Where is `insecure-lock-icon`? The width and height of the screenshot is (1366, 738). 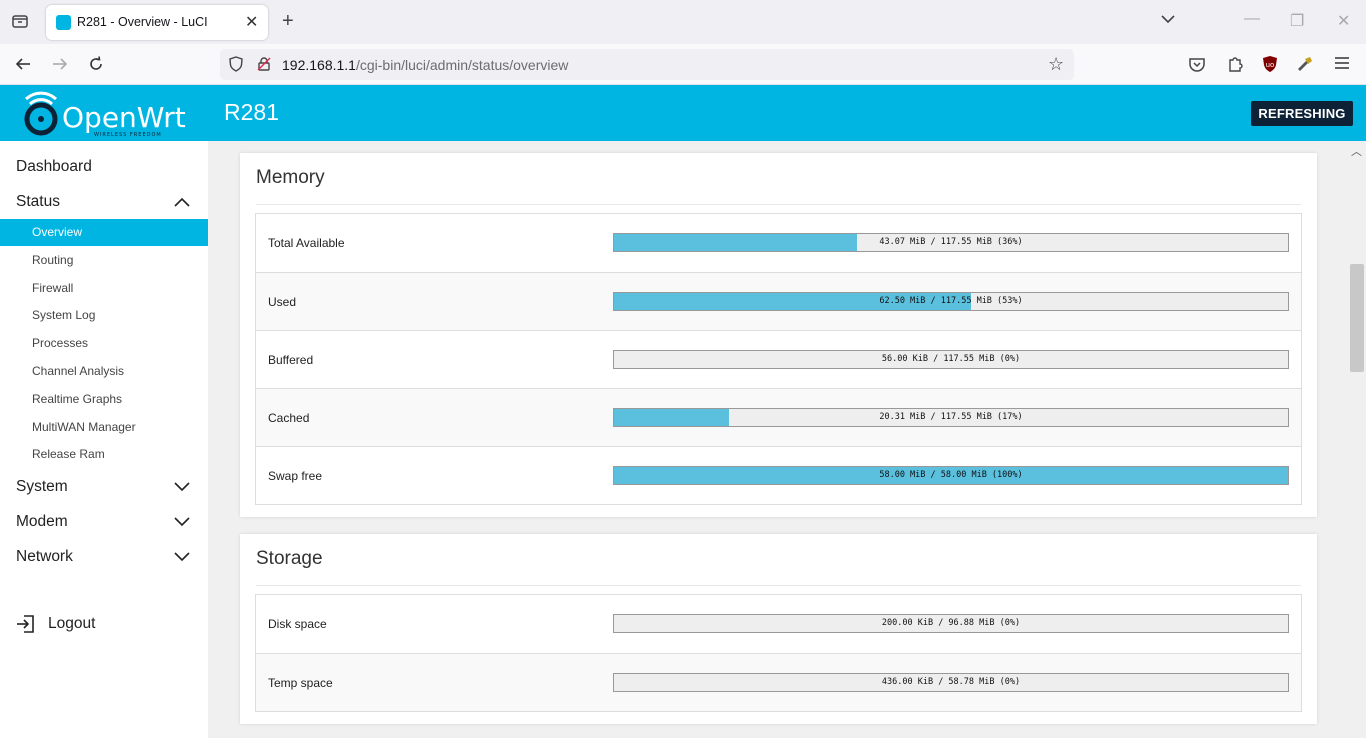 insecure-lock-icon is located at coordinates (264, 66).